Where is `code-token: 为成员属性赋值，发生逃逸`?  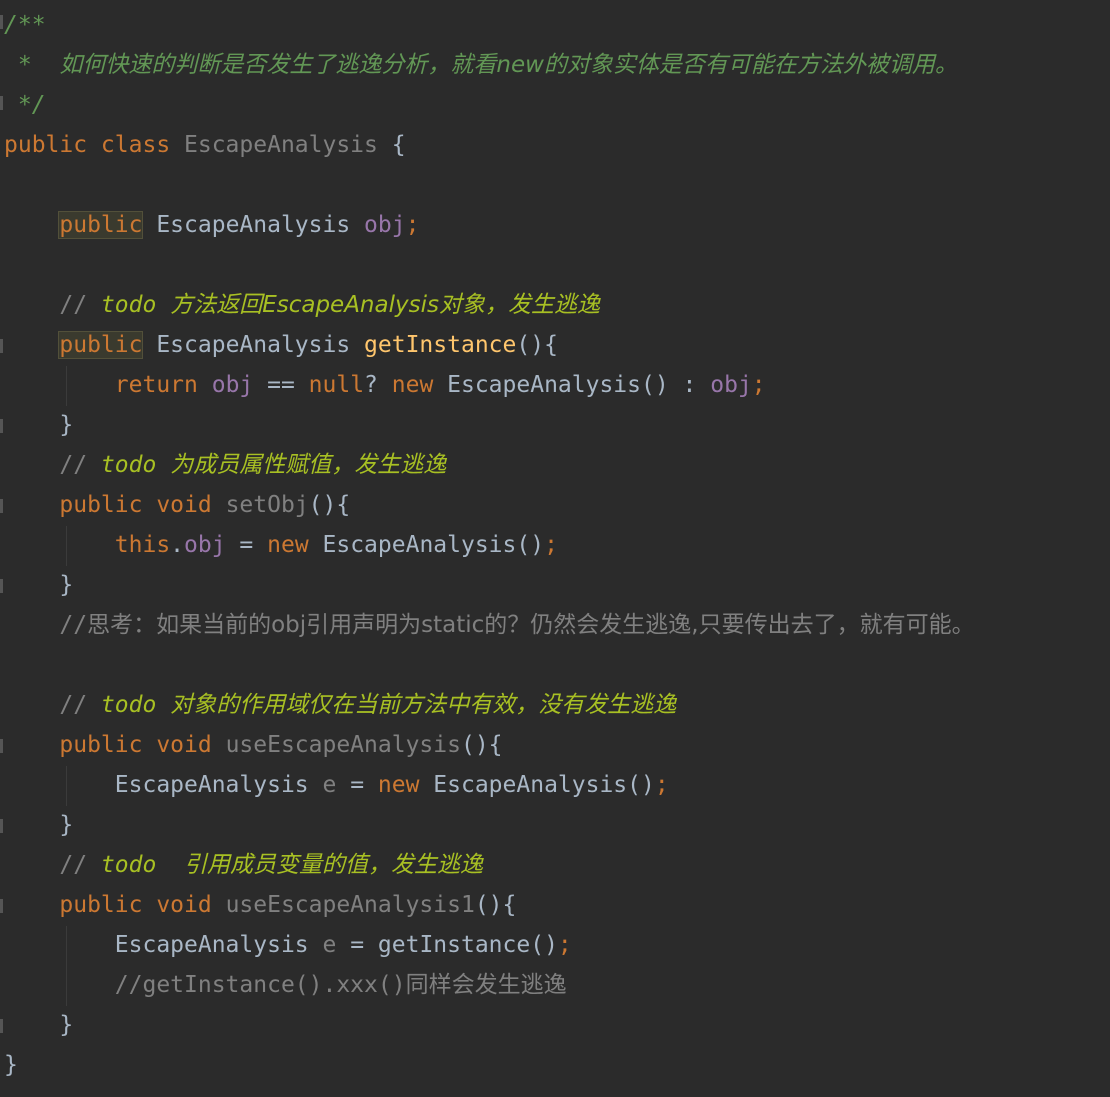
code-token: 为成员属性赋值，发生逃逸 is located at coordinates (308, 465).